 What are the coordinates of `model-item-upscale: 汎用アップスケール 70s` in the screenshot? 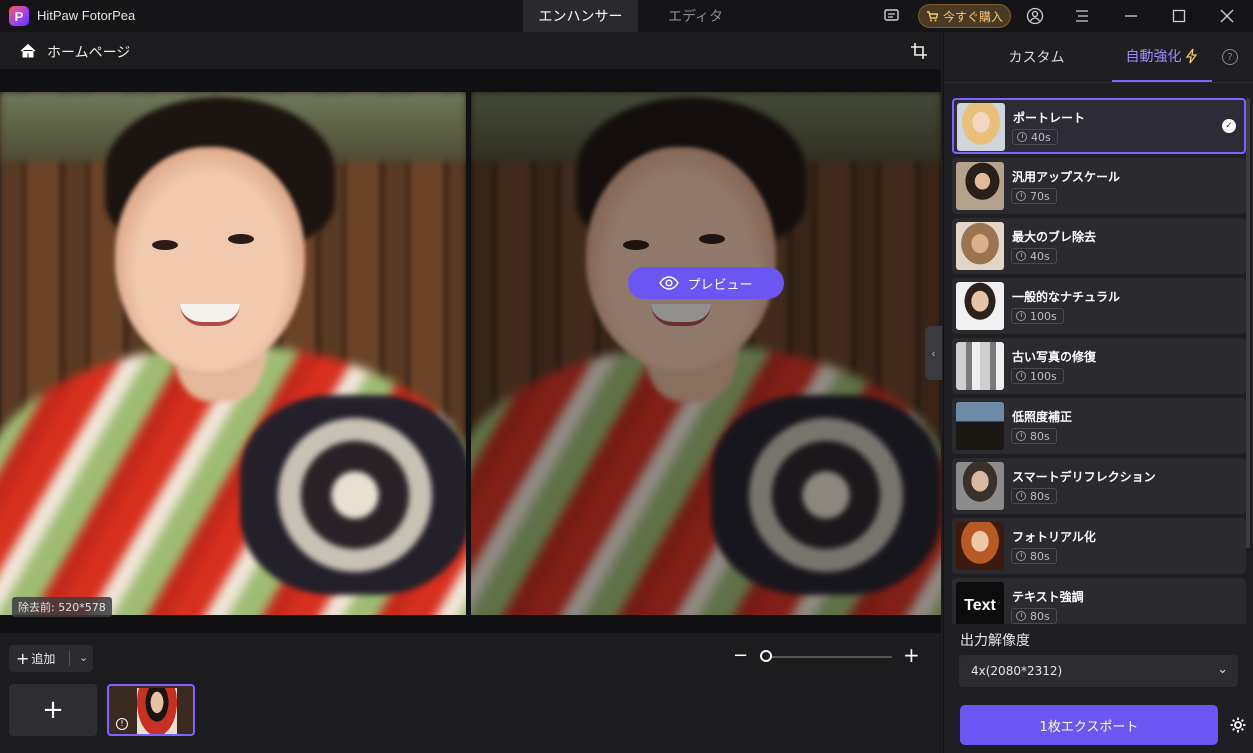 It's located at (1099, 186).